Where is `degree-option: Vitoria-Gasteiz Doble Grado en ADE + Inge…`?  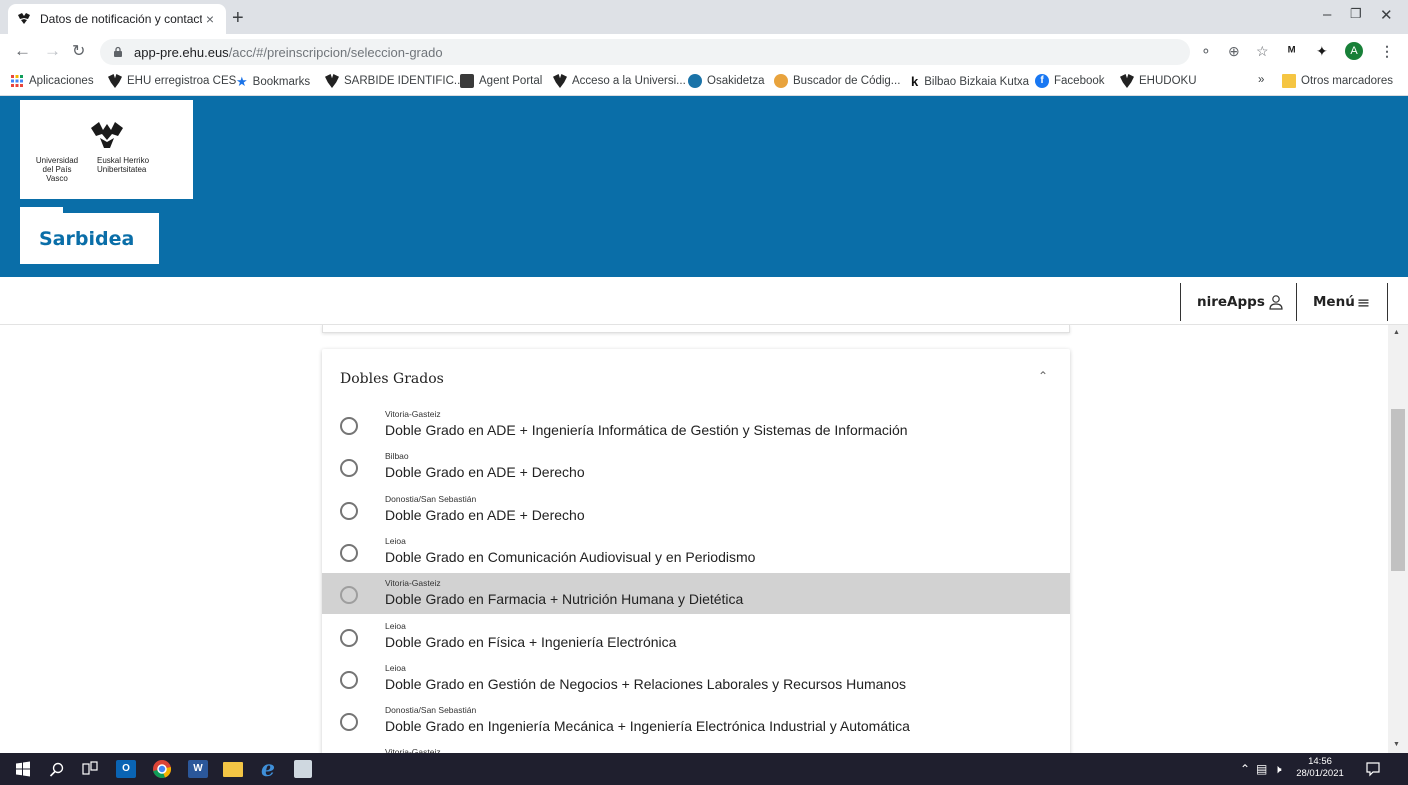
degree-option: Vitoria-Gasteiz Doble Grado en ADE + Inge… is located at coordinates (696, 424).